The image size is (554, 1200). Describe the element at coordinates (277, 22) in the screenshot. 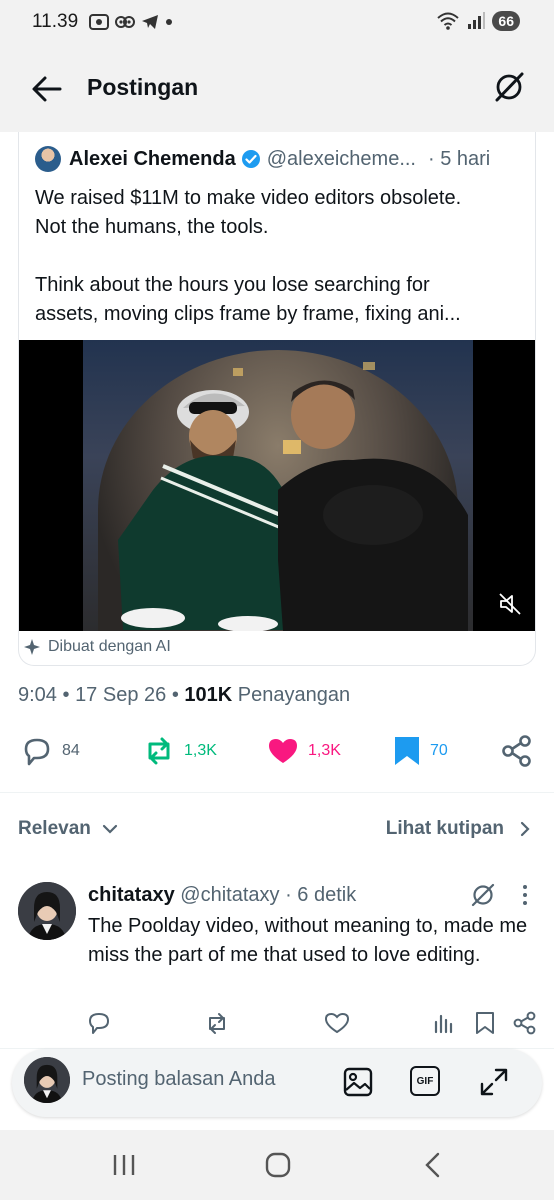

I see `status-bar: 11.39 66` at that location.